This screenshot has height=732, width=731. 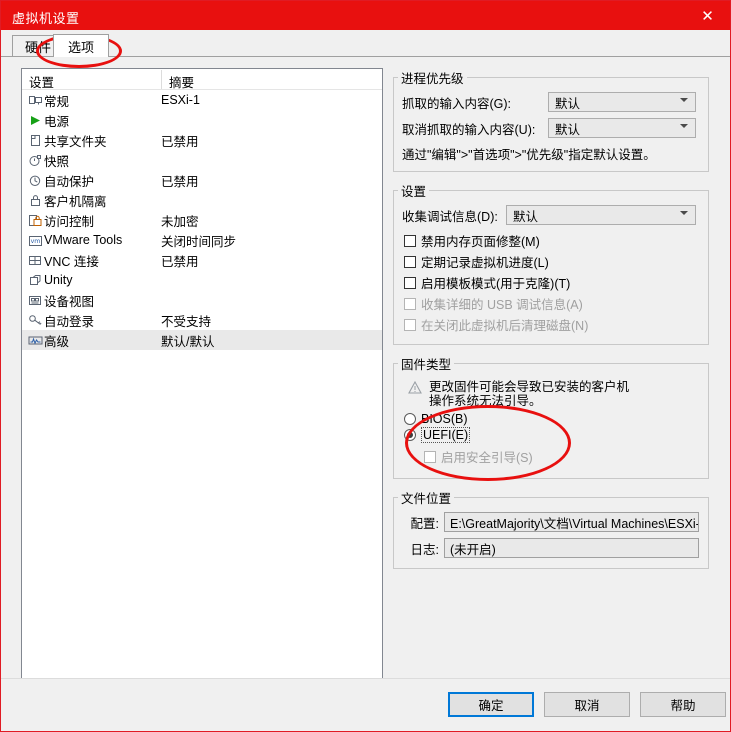 I want to click on settings-list-item-label: 设备视图, so click(x=69, y=301).